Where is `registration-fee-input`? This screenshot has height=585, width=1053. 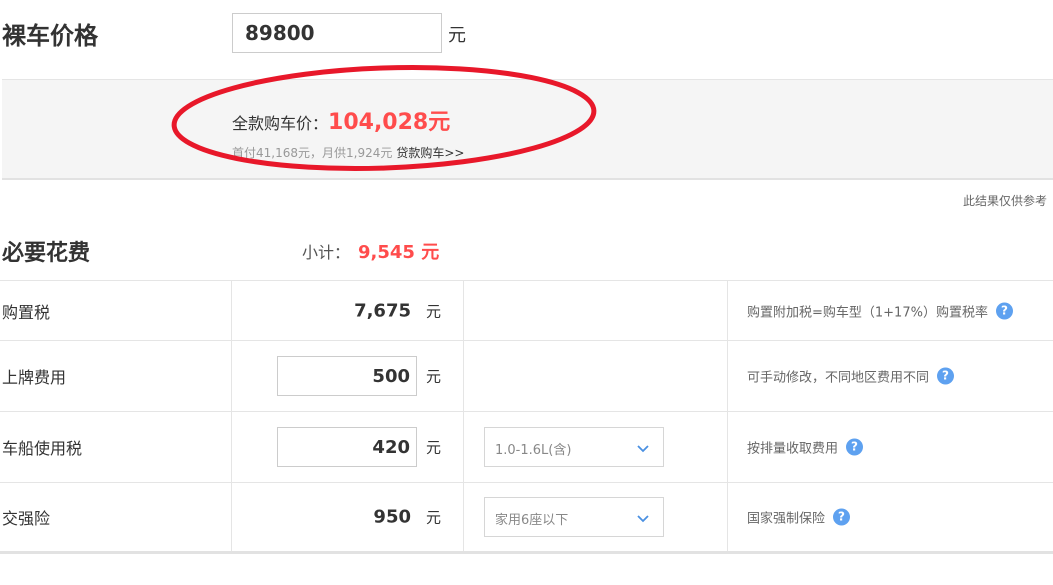 registration-fee-input is located at coordinates (347, 376).